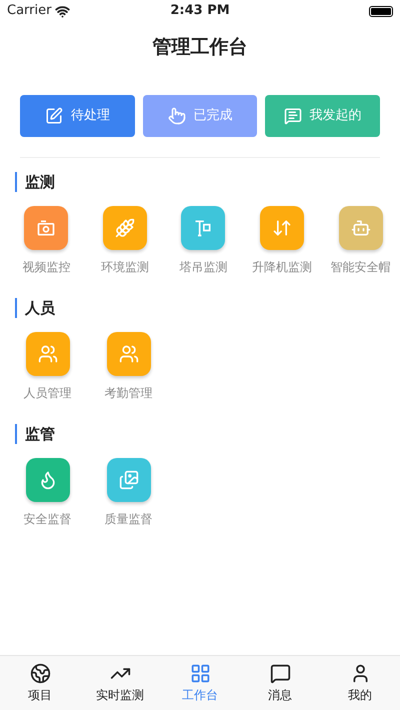 The width and height of the screenshot is (400, 710). Describe the element at coordinates (40, 434) in the screenshot. I see `section-title: 监管` at that location.